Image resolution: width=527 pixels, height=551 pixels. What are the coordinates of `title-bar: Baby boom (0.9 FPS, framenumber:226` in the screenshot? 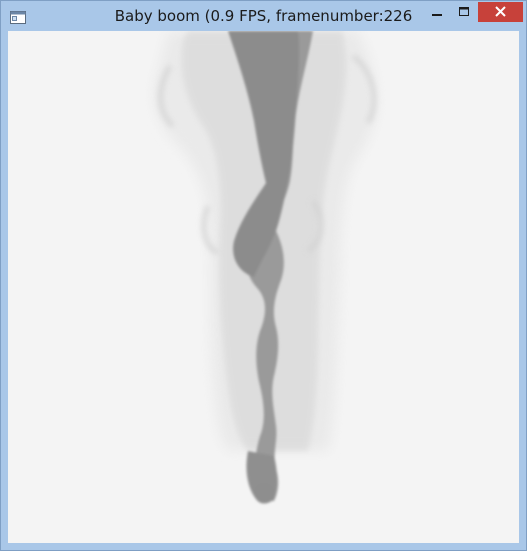 It's located at (263, 16).